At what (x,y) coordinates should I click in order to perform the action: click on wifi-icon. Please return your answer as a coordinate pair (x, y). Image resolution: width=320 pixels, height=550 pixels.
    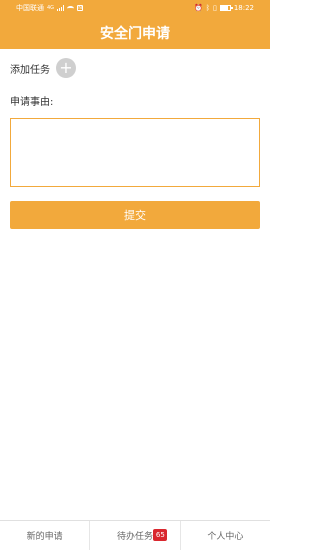
    Looking at the image, I should click on (71, 8).